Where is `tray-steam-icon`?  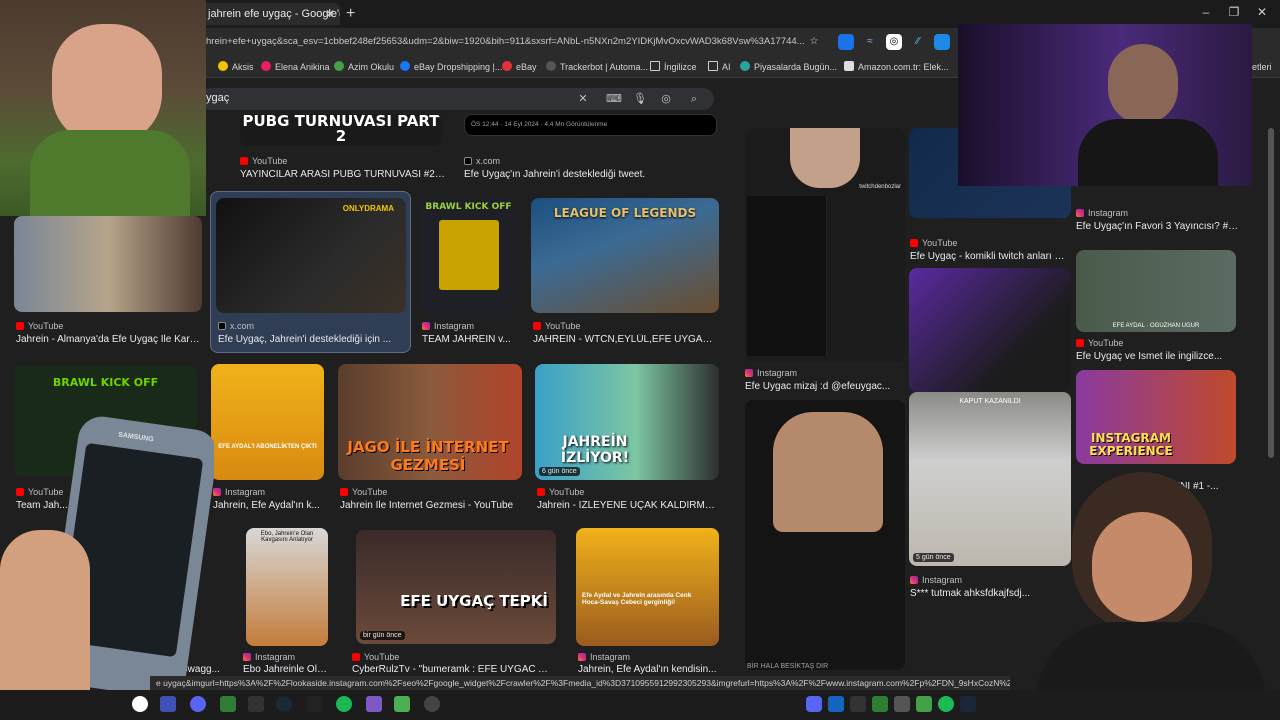
tray-steam-icon is located at coordinates (968, 704).